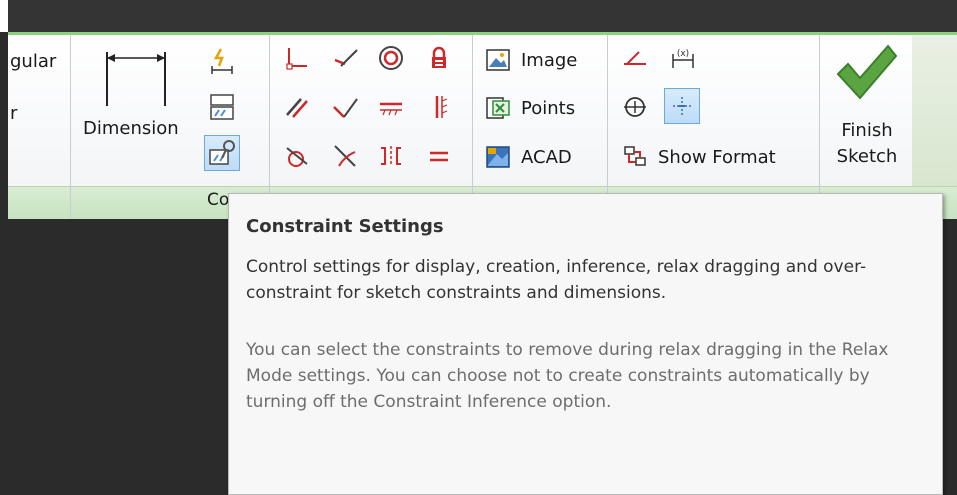  I want to click on perpendicular-constraint-button, so click(345, 107).